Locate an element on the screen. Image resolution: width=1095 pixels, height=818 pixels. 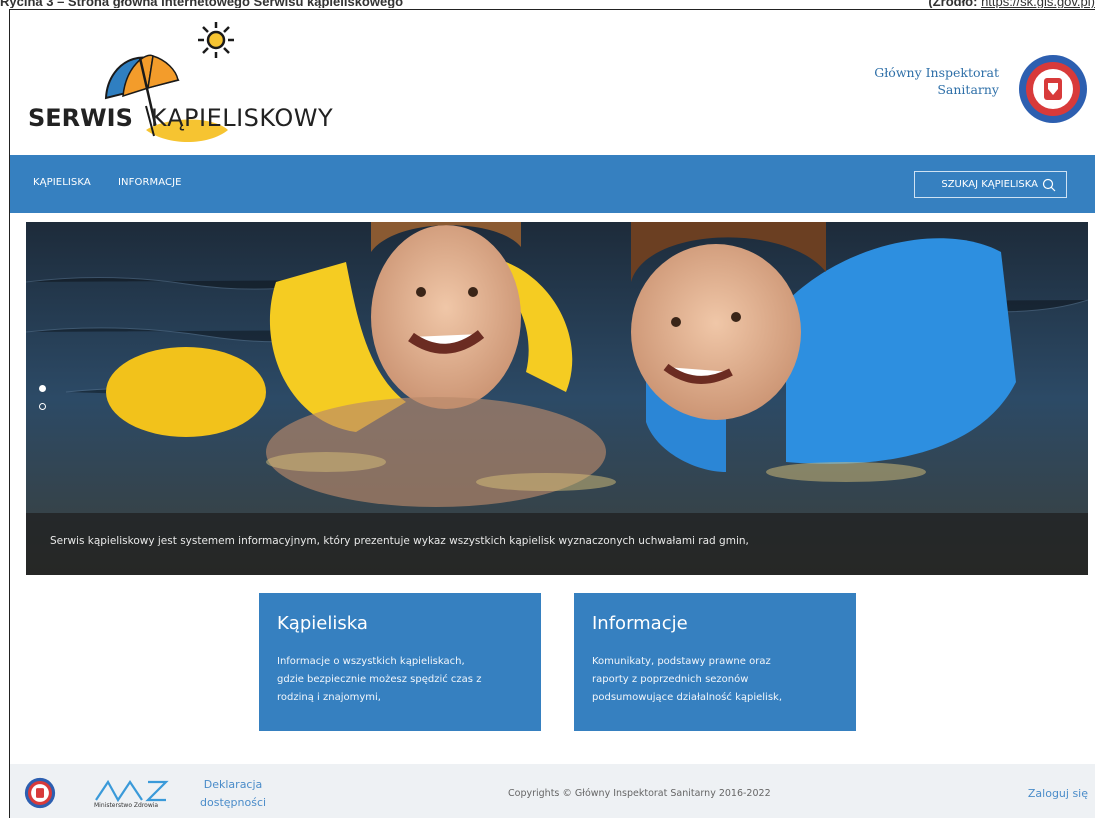
institution-name-line2: Sanitarny is located at coordinates (968, 89).